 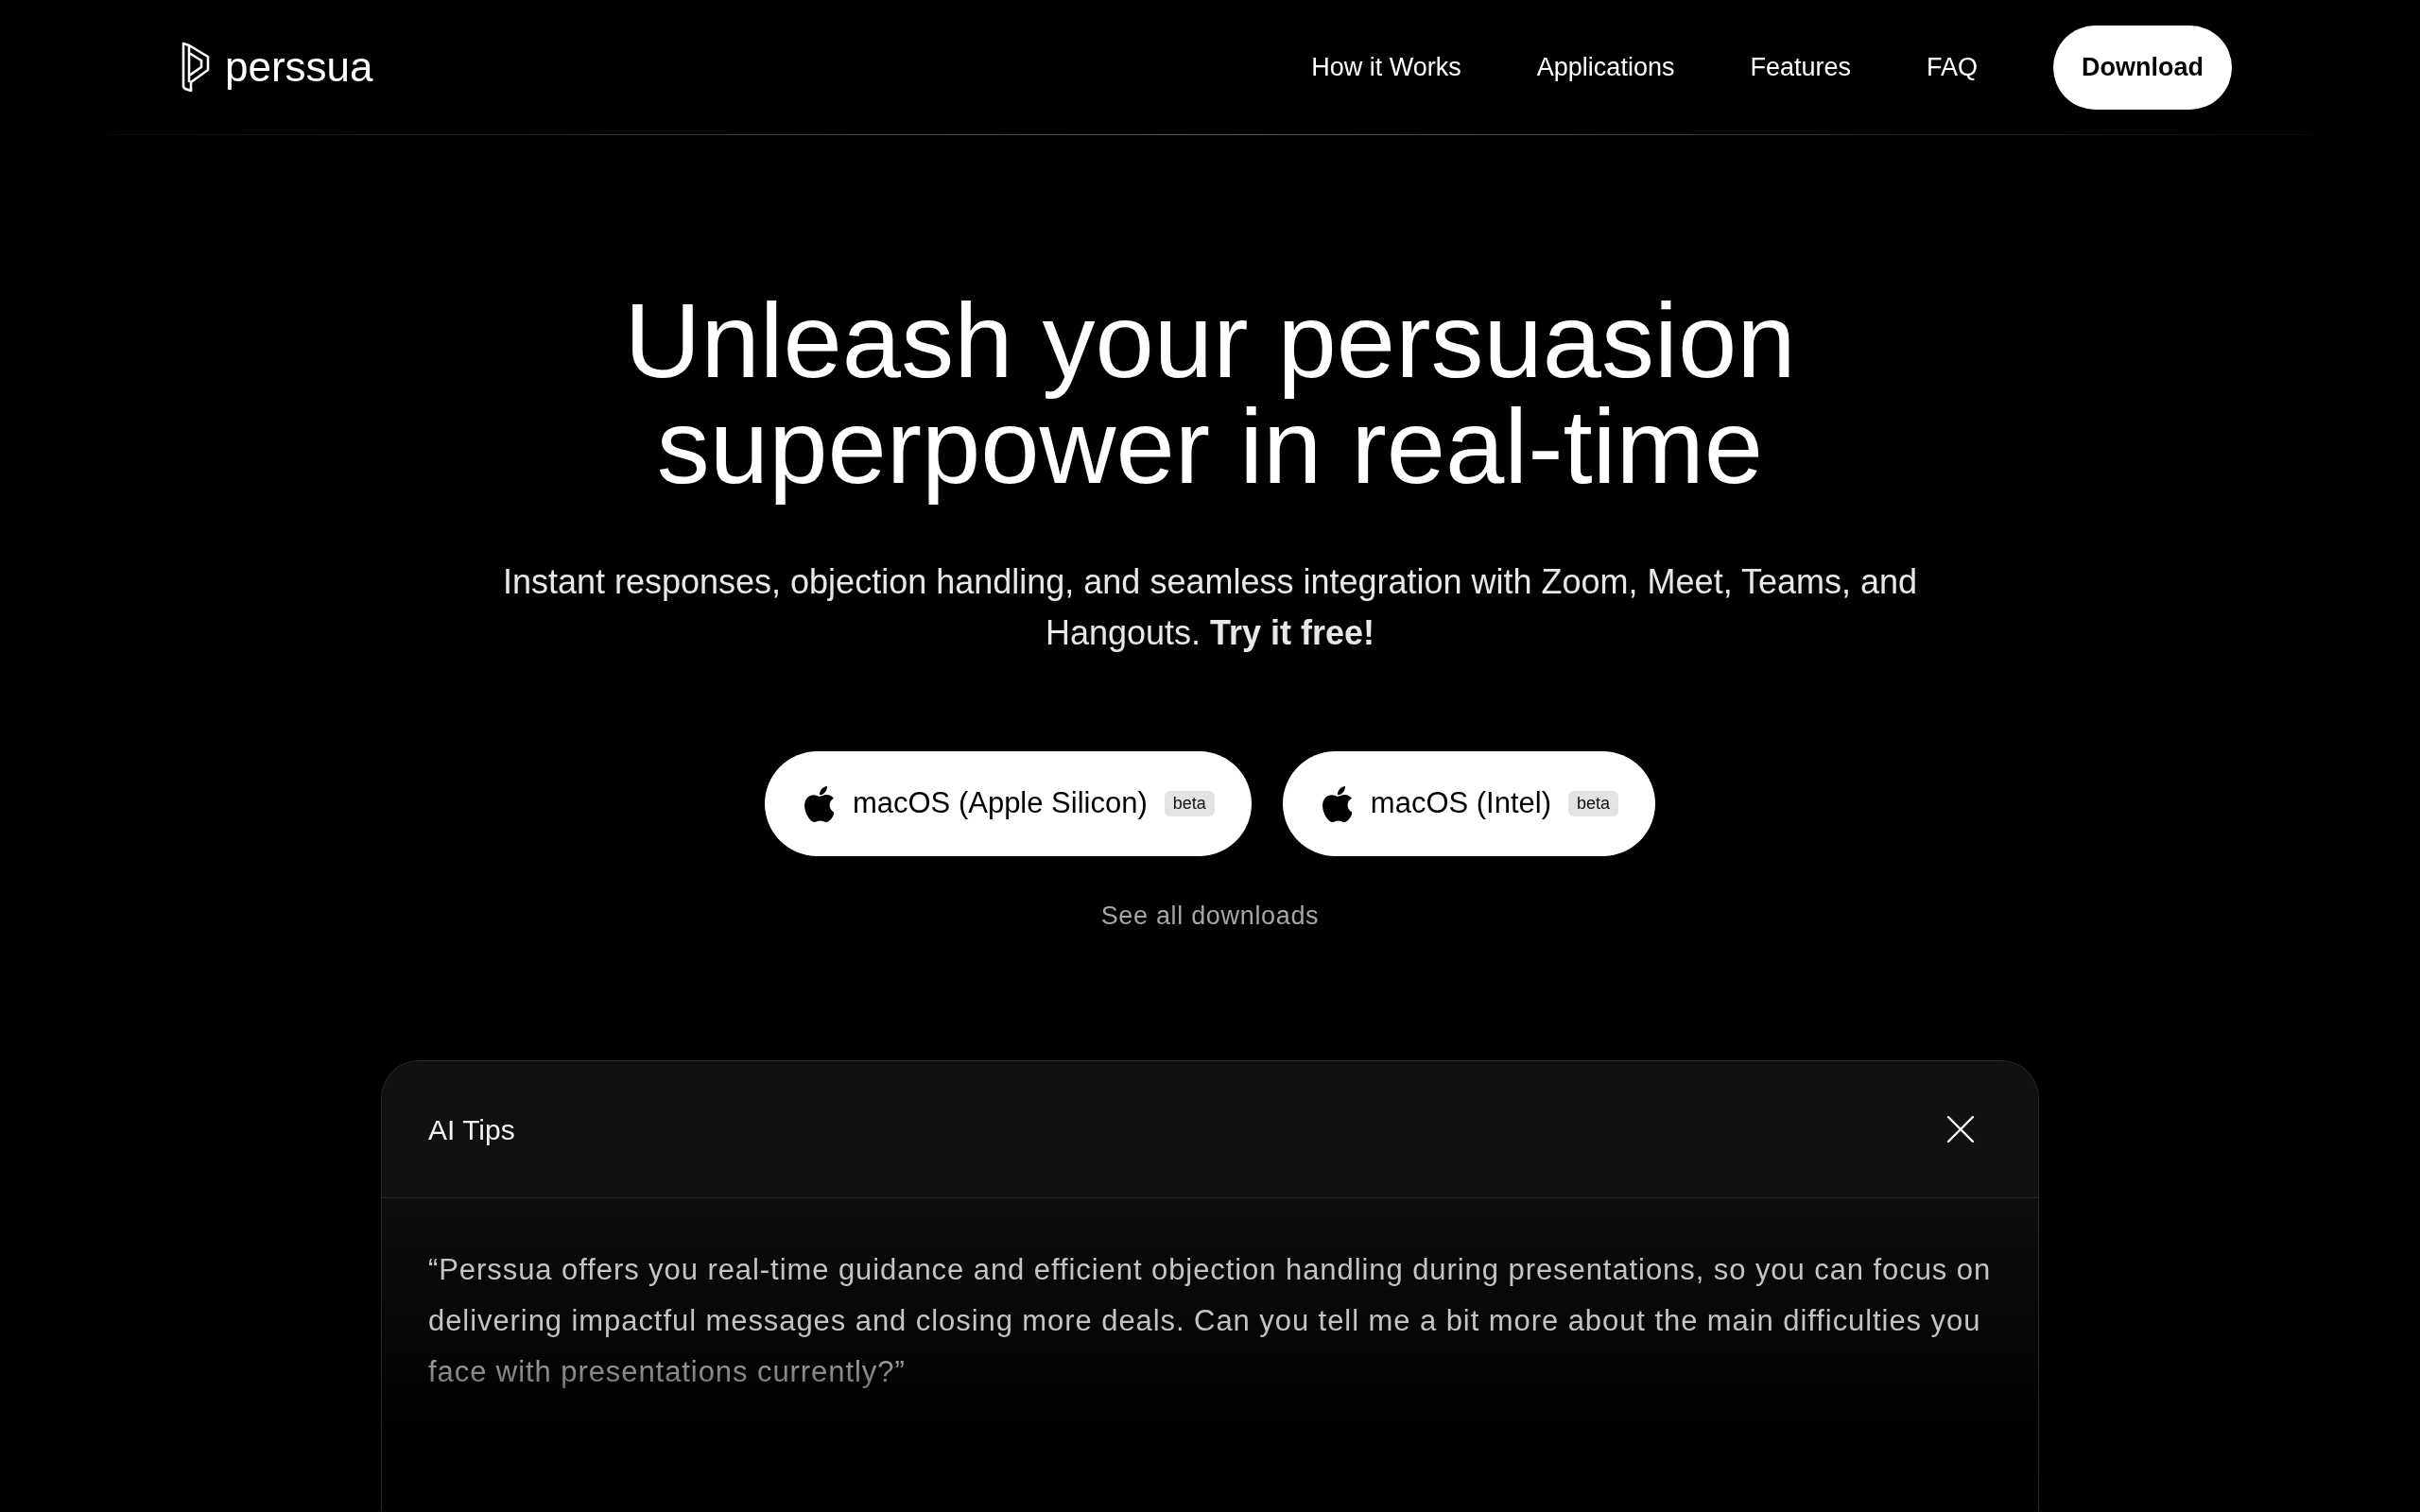 What do you see at coordinates (1952, 67) in the screenshot?
I see `nav-link: FAQ` at bounding box center [1952, 67].